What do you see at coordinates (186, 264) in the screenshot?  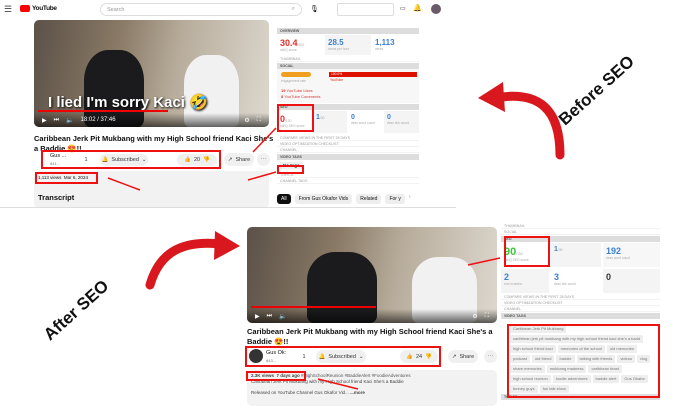 I see `after-seo-curved-arrow` at bounding box center [186, 264].